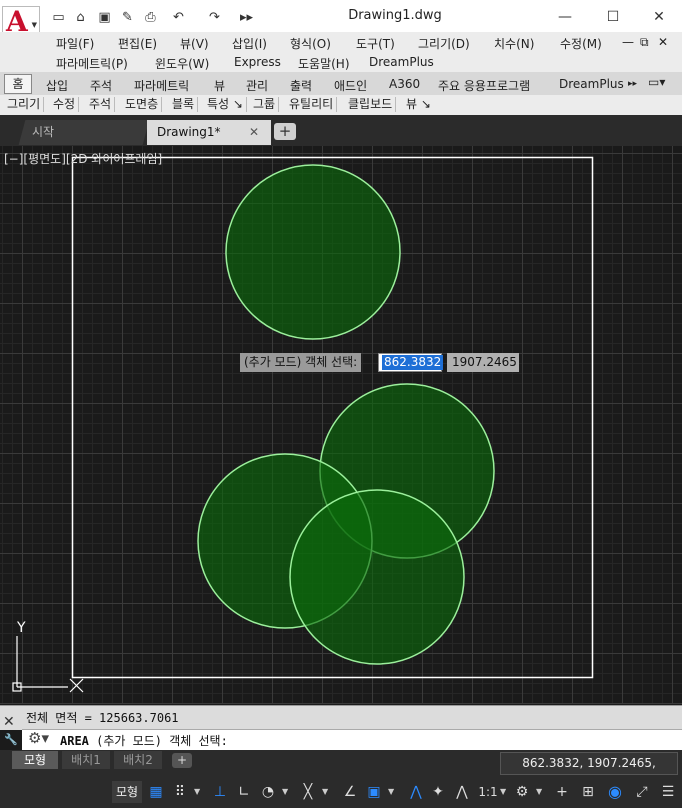 The image size is (682, 808). What do you see at coordinates (642, 792) in the screenshot?
I see `clean-screen-icon: ⤢` at bounding box center [642, 792].